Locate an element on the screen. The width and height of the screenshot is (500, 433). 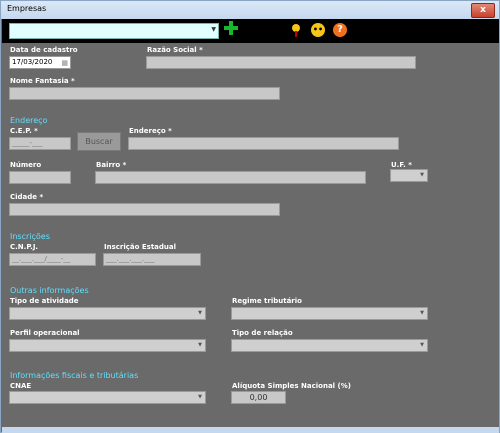
nome-fantasia-input is located at coordinates (144, 93).